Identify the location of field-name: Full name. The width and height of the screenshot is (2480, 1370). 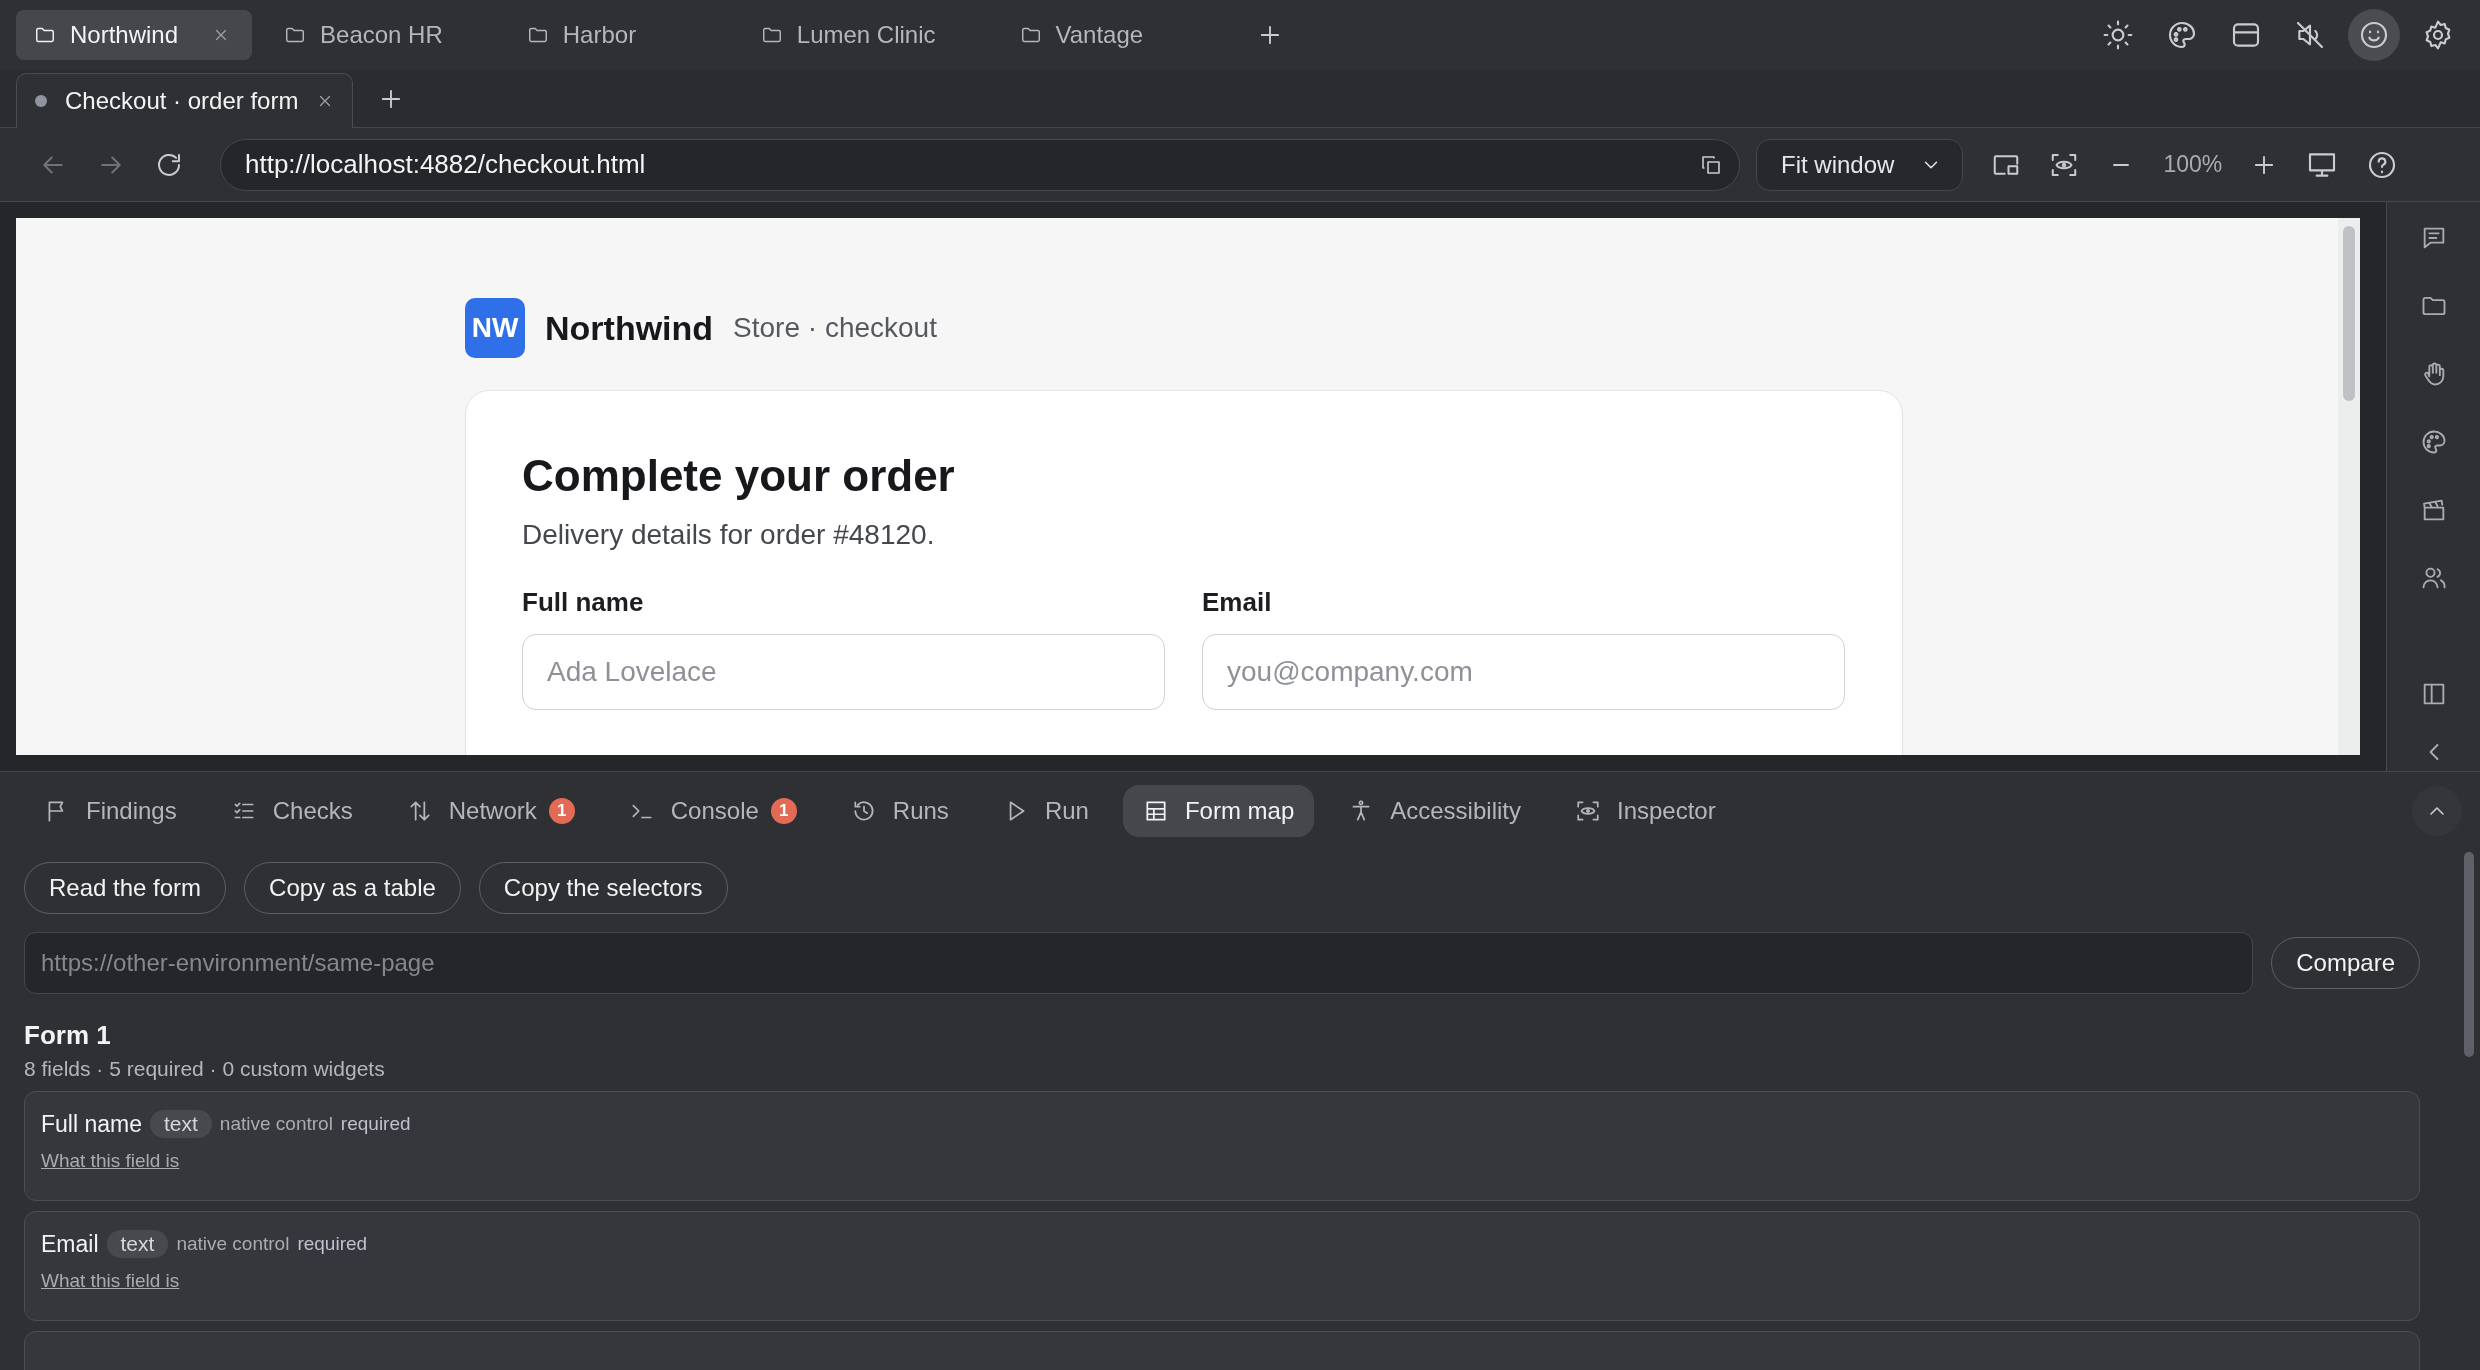
(91, 1124).